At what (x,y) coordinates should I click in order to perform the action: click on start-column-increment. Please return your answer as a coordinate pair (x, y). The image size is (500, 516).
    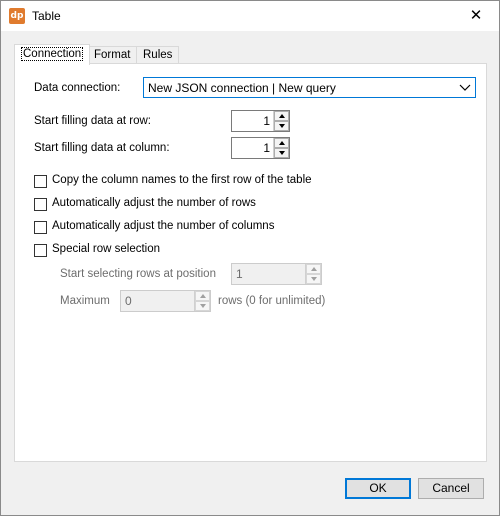
    Looking at the image, I should click on (281, 143).